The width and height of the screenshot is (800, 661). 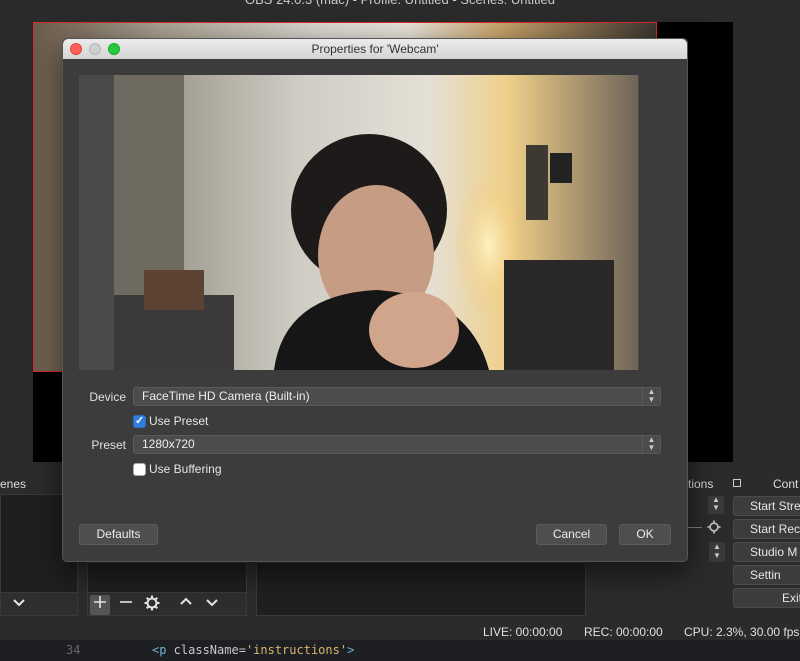 I want to click on cpu-fps: CPU: 2.3%, 30.00 fps, so click(x=742, y=632).